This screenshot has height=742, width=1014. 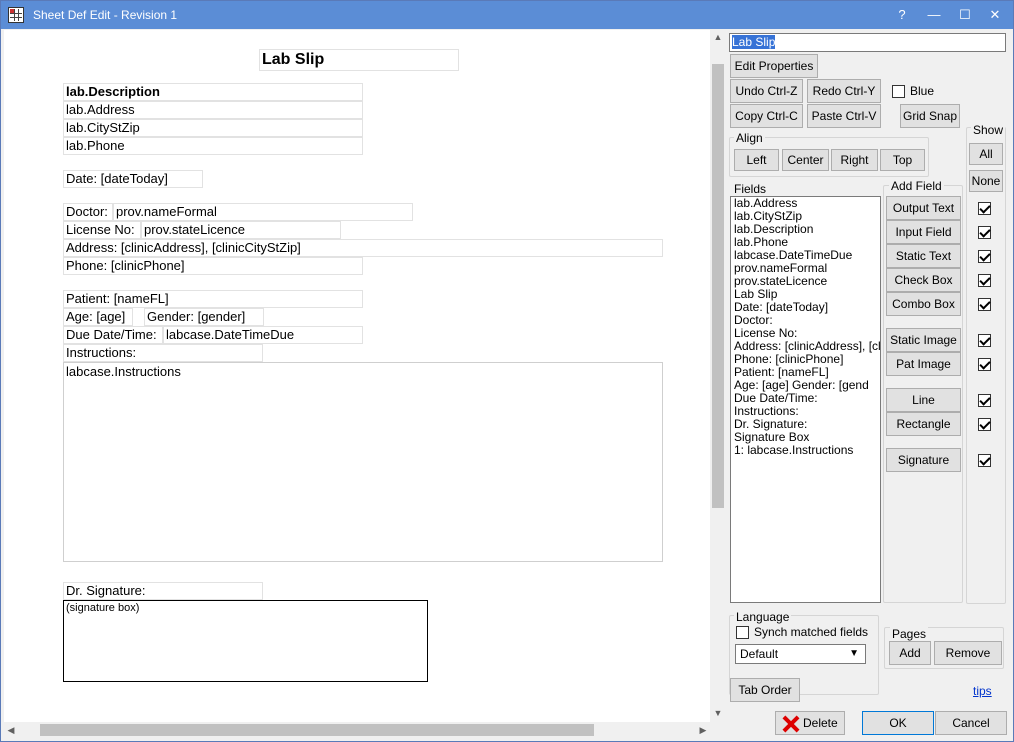 What do you see at coordinates (971, 723) in the screenshot?
I see `cancel-button: Cancel` at bounding box center [971, 723].